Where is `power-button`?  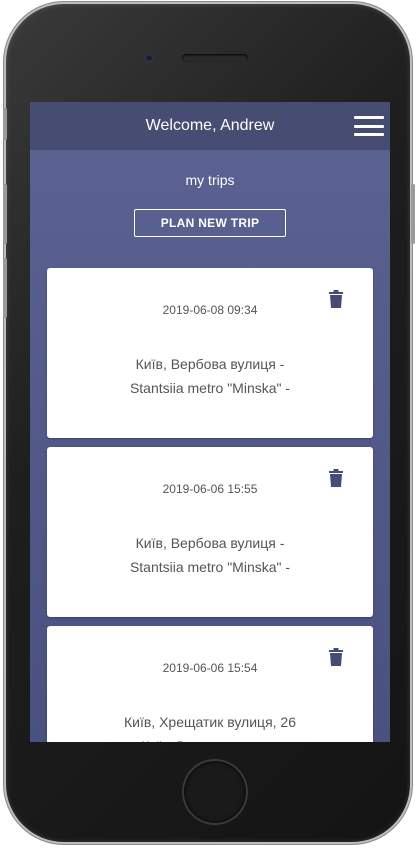 power-button is located at coordinates (413, 214).